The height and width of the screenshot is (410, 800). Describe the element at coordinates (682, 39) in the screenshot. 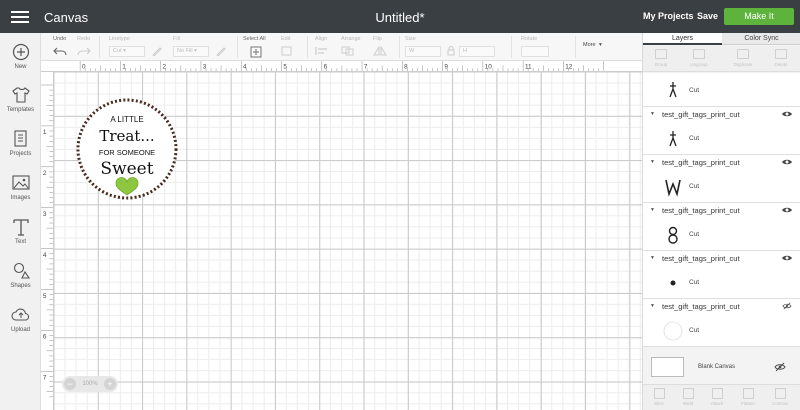

I see `tab-layers: Layers` at that location.